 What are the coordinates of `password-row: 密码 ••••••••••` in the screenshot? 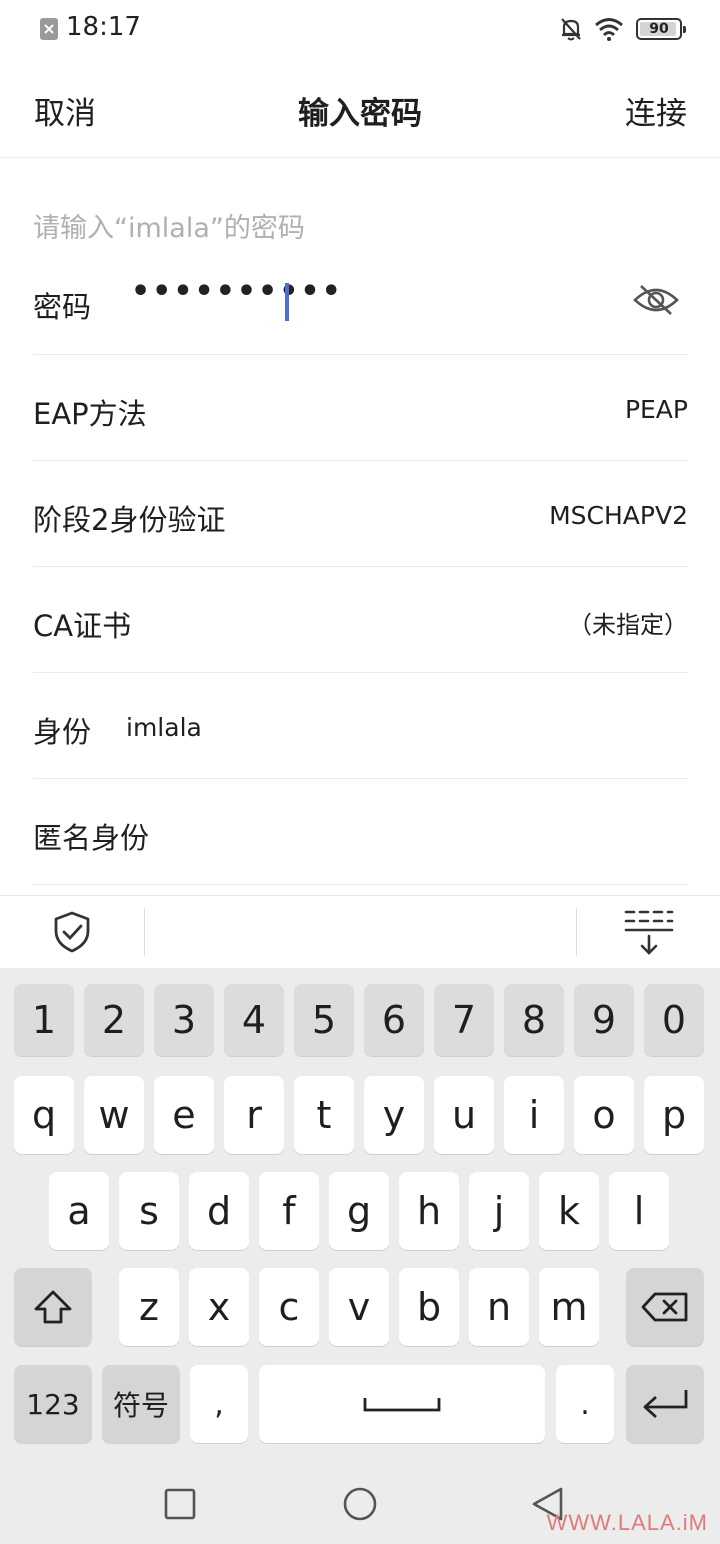 It's located at (360, 302).